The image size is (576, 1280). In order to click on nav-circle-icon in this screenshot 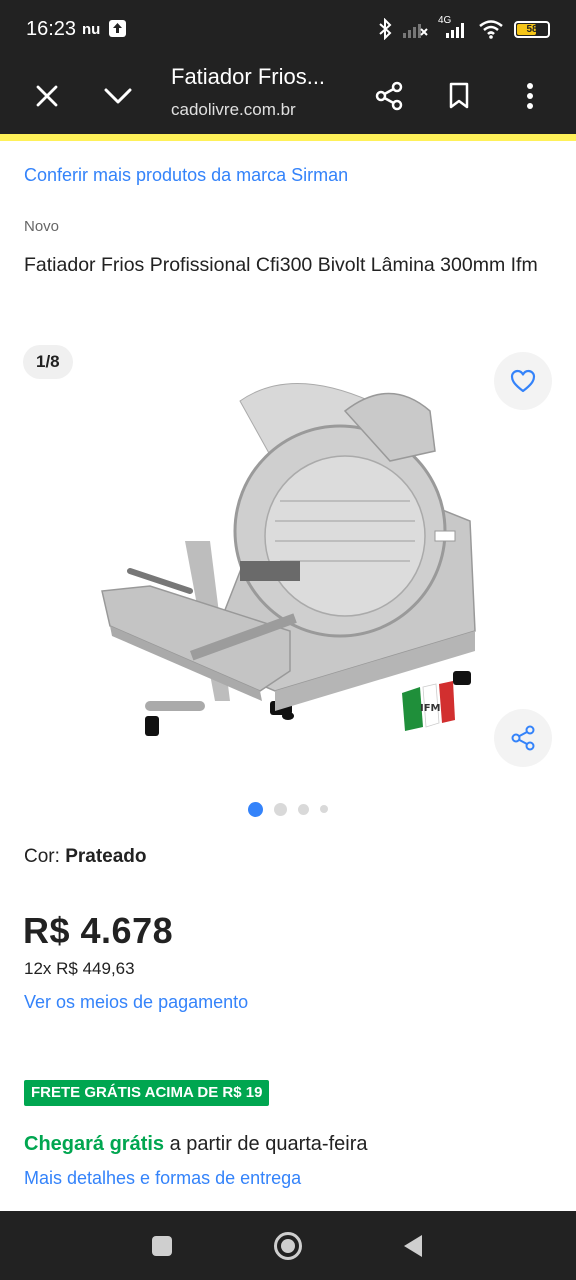, I will do `click(288, 1246)`.